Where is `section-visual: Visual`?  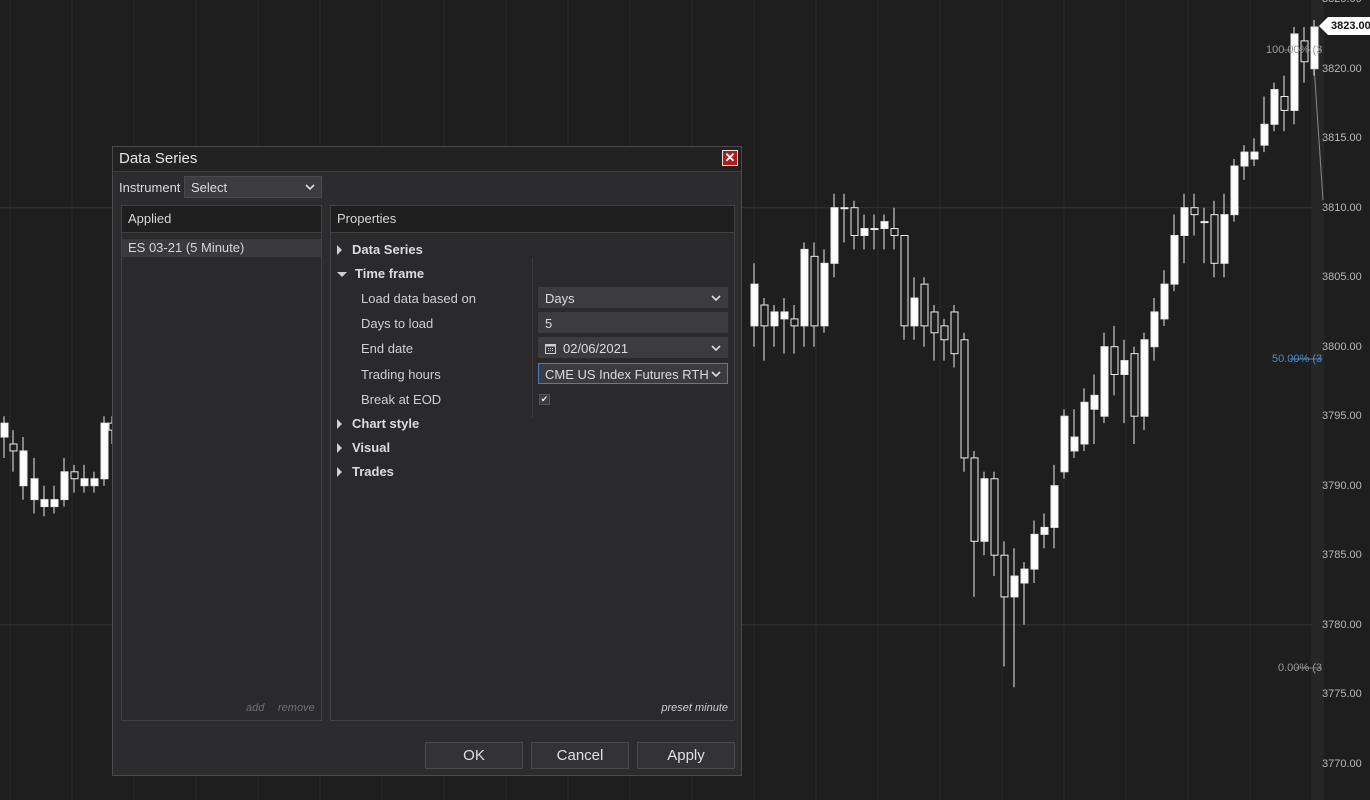 section-visual: Visual is located at coordinates (363, 447).